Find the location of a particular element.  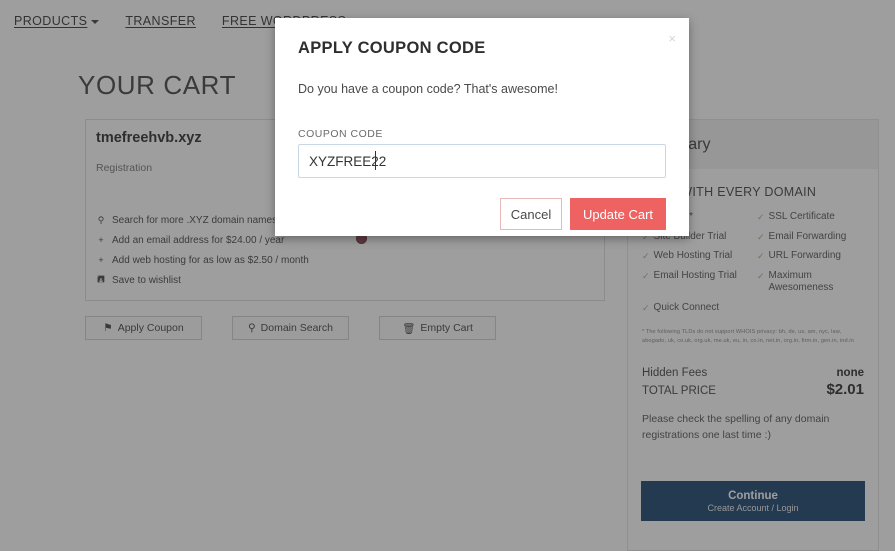

update-cart-button: Update Cart is located at coordinates (618, 214).